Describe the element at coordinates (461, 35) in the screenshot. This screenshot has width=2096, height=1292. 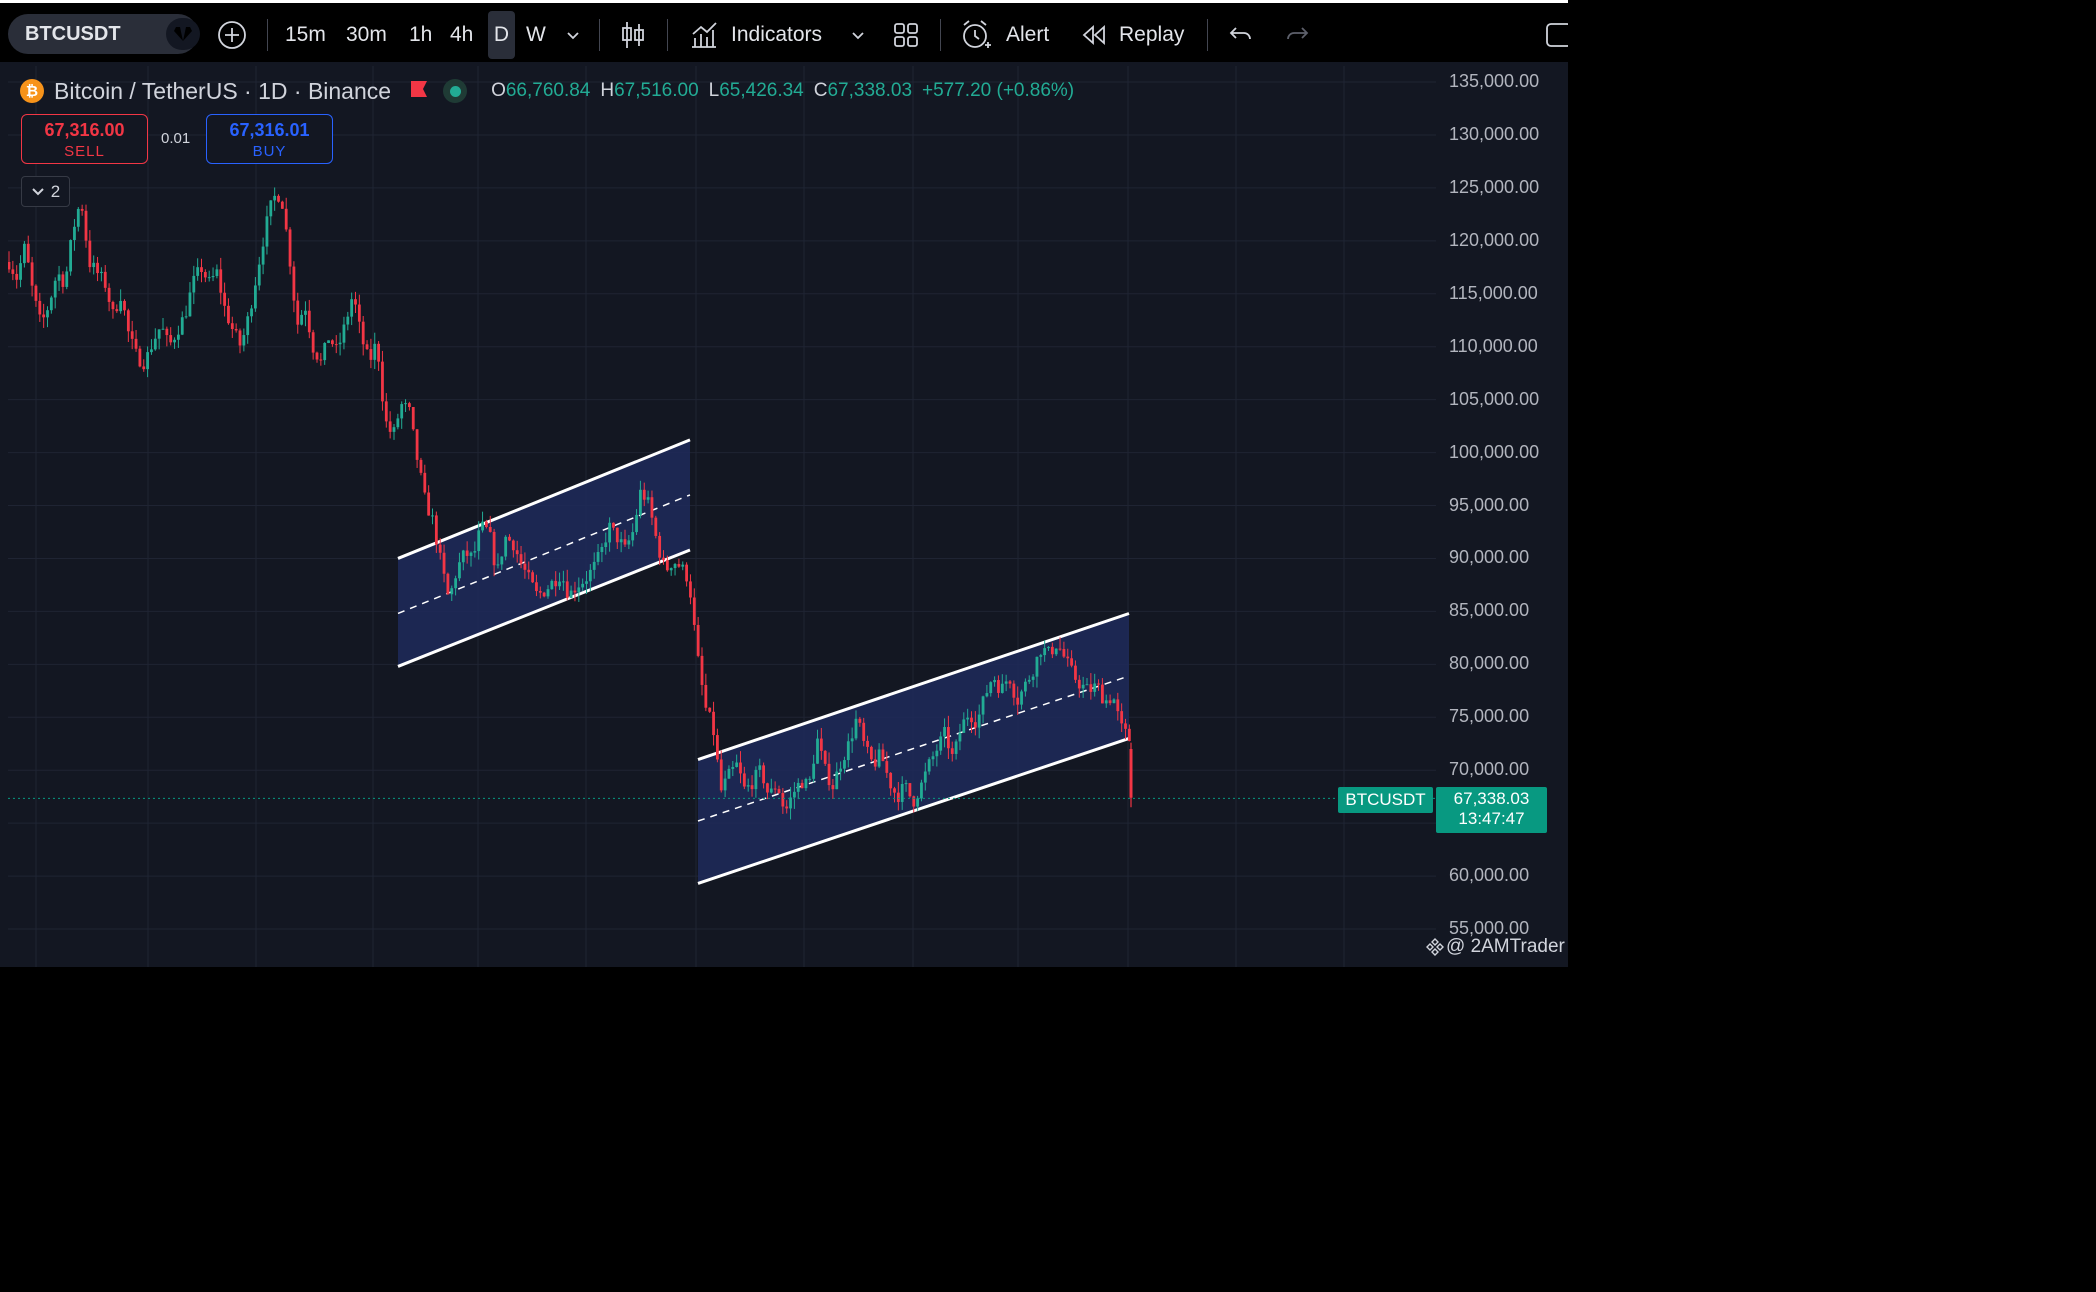
I see `timeframe-4h: 4h` at that location.